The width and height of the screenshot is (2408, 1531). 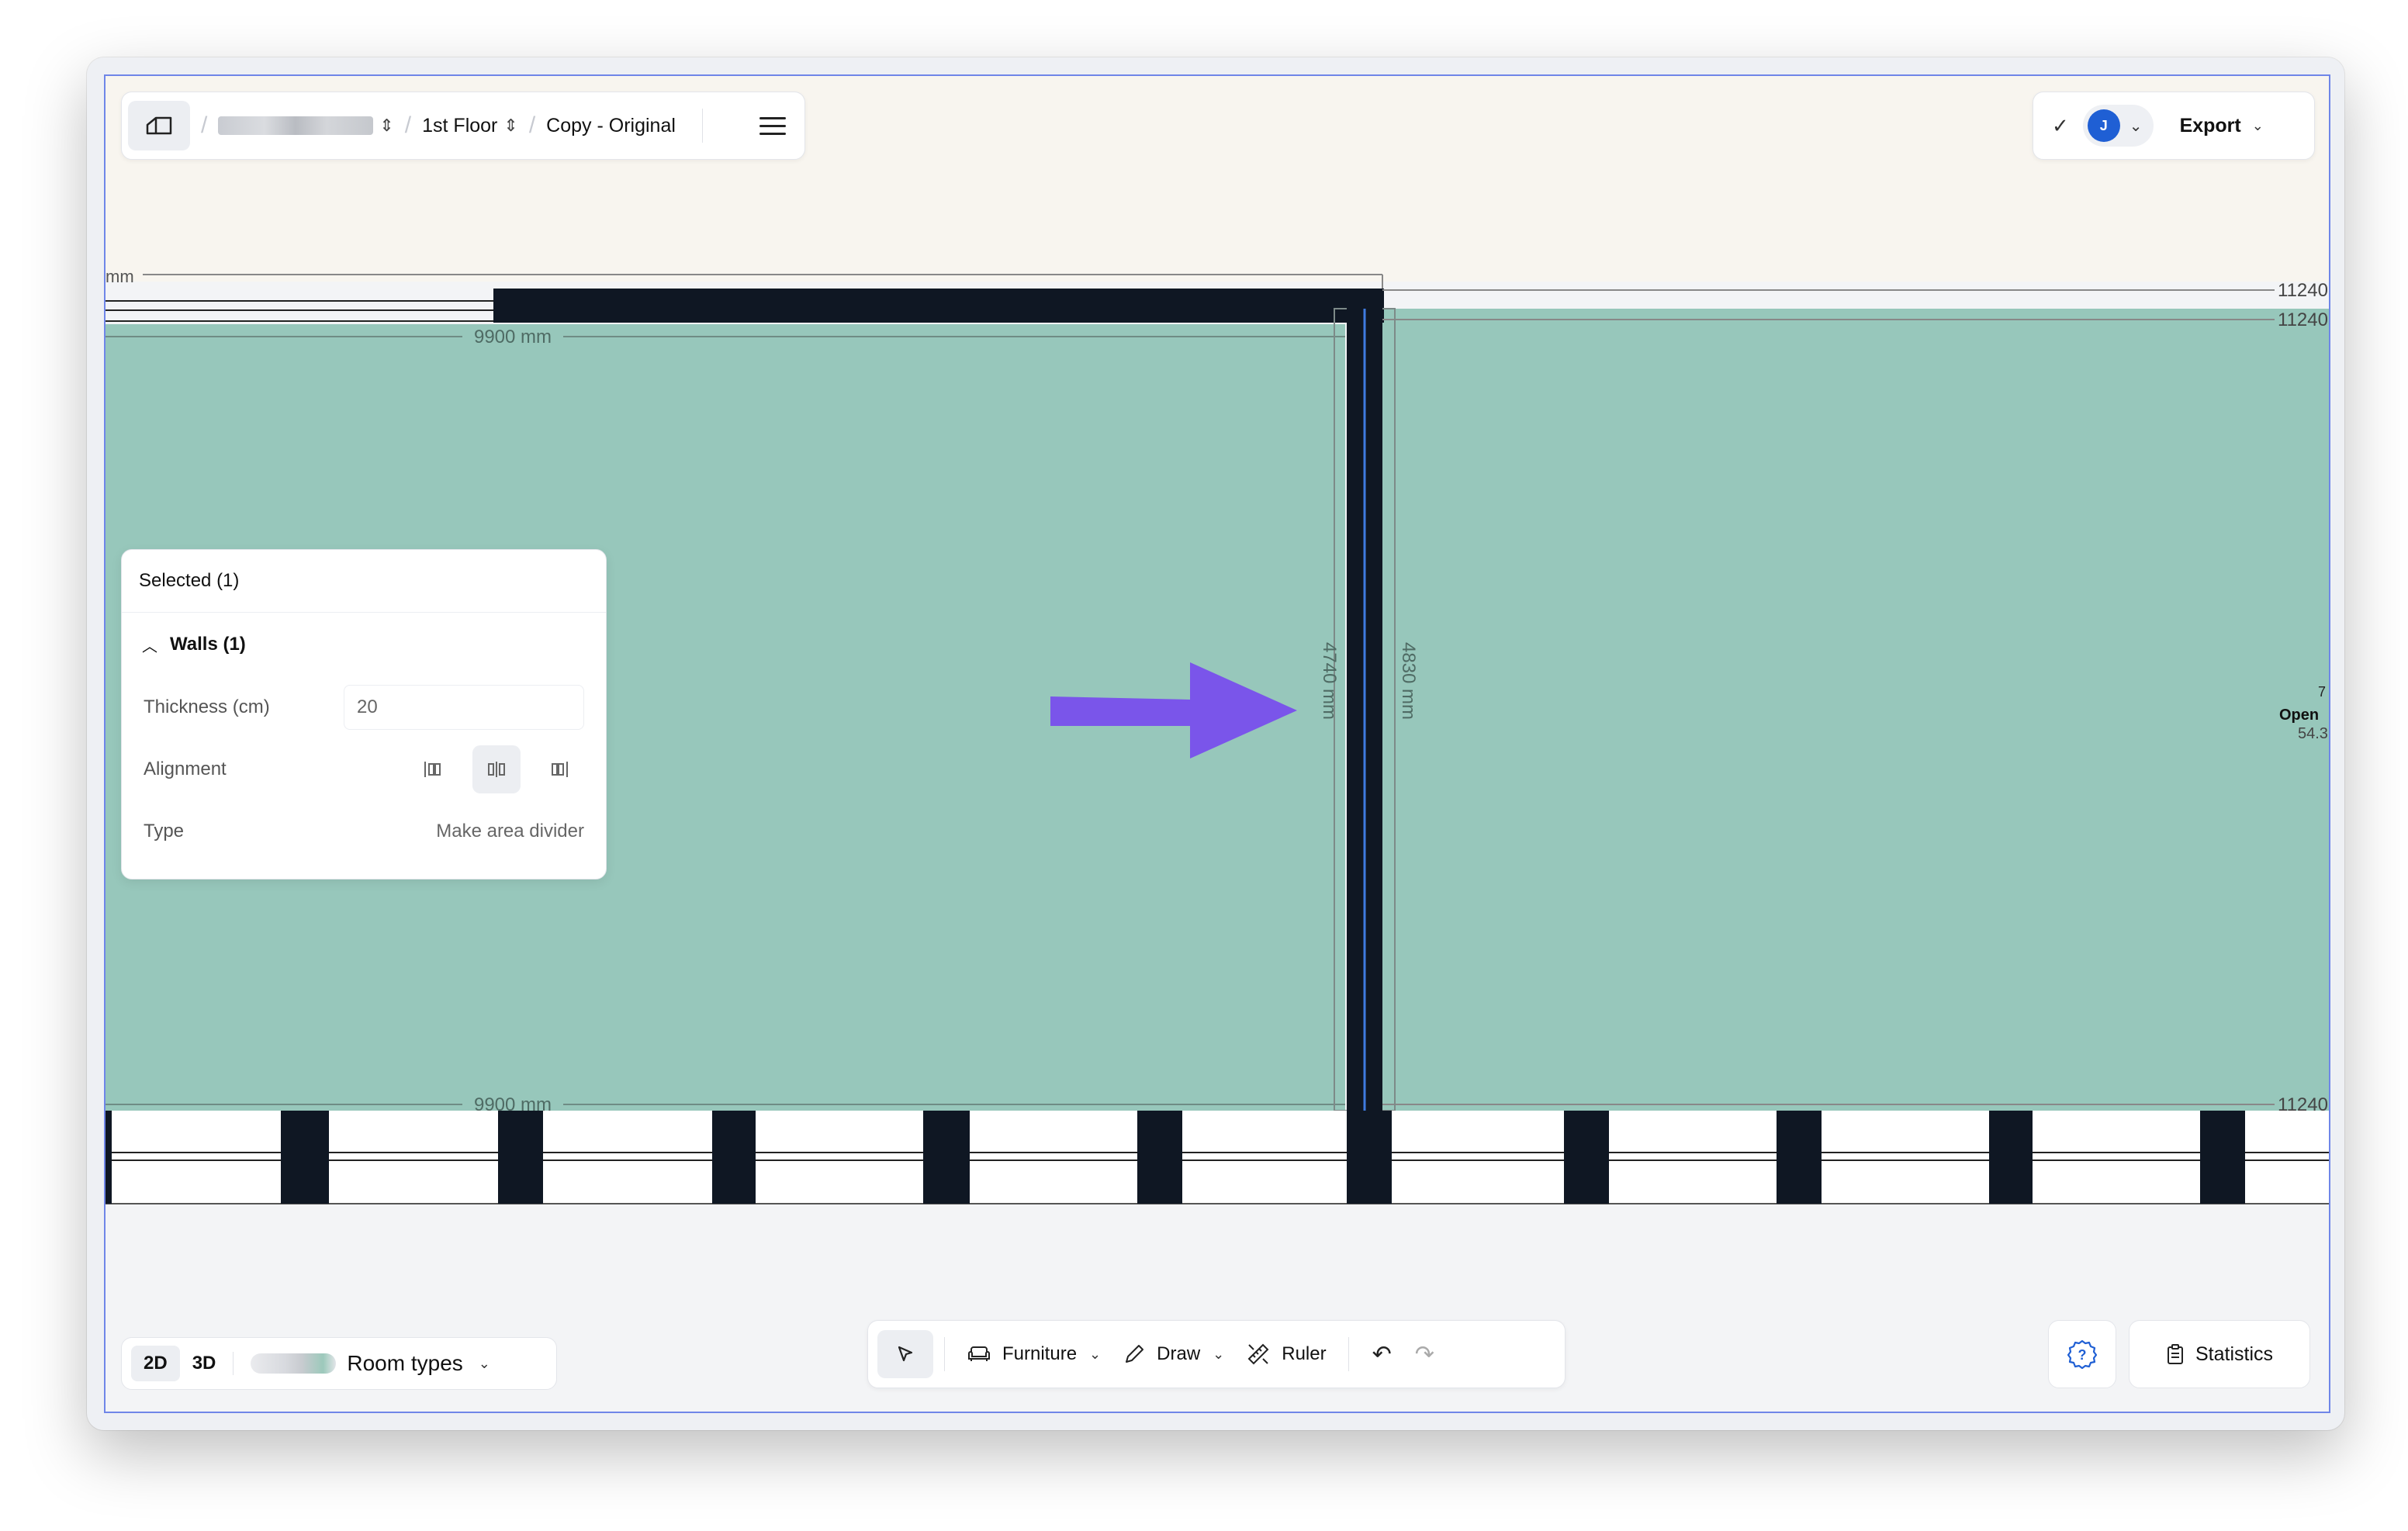 What do you see at coordinates (364, 769) in the screenshot?
I see `alignment-row: Alignment` at bounding box center [364, 769].